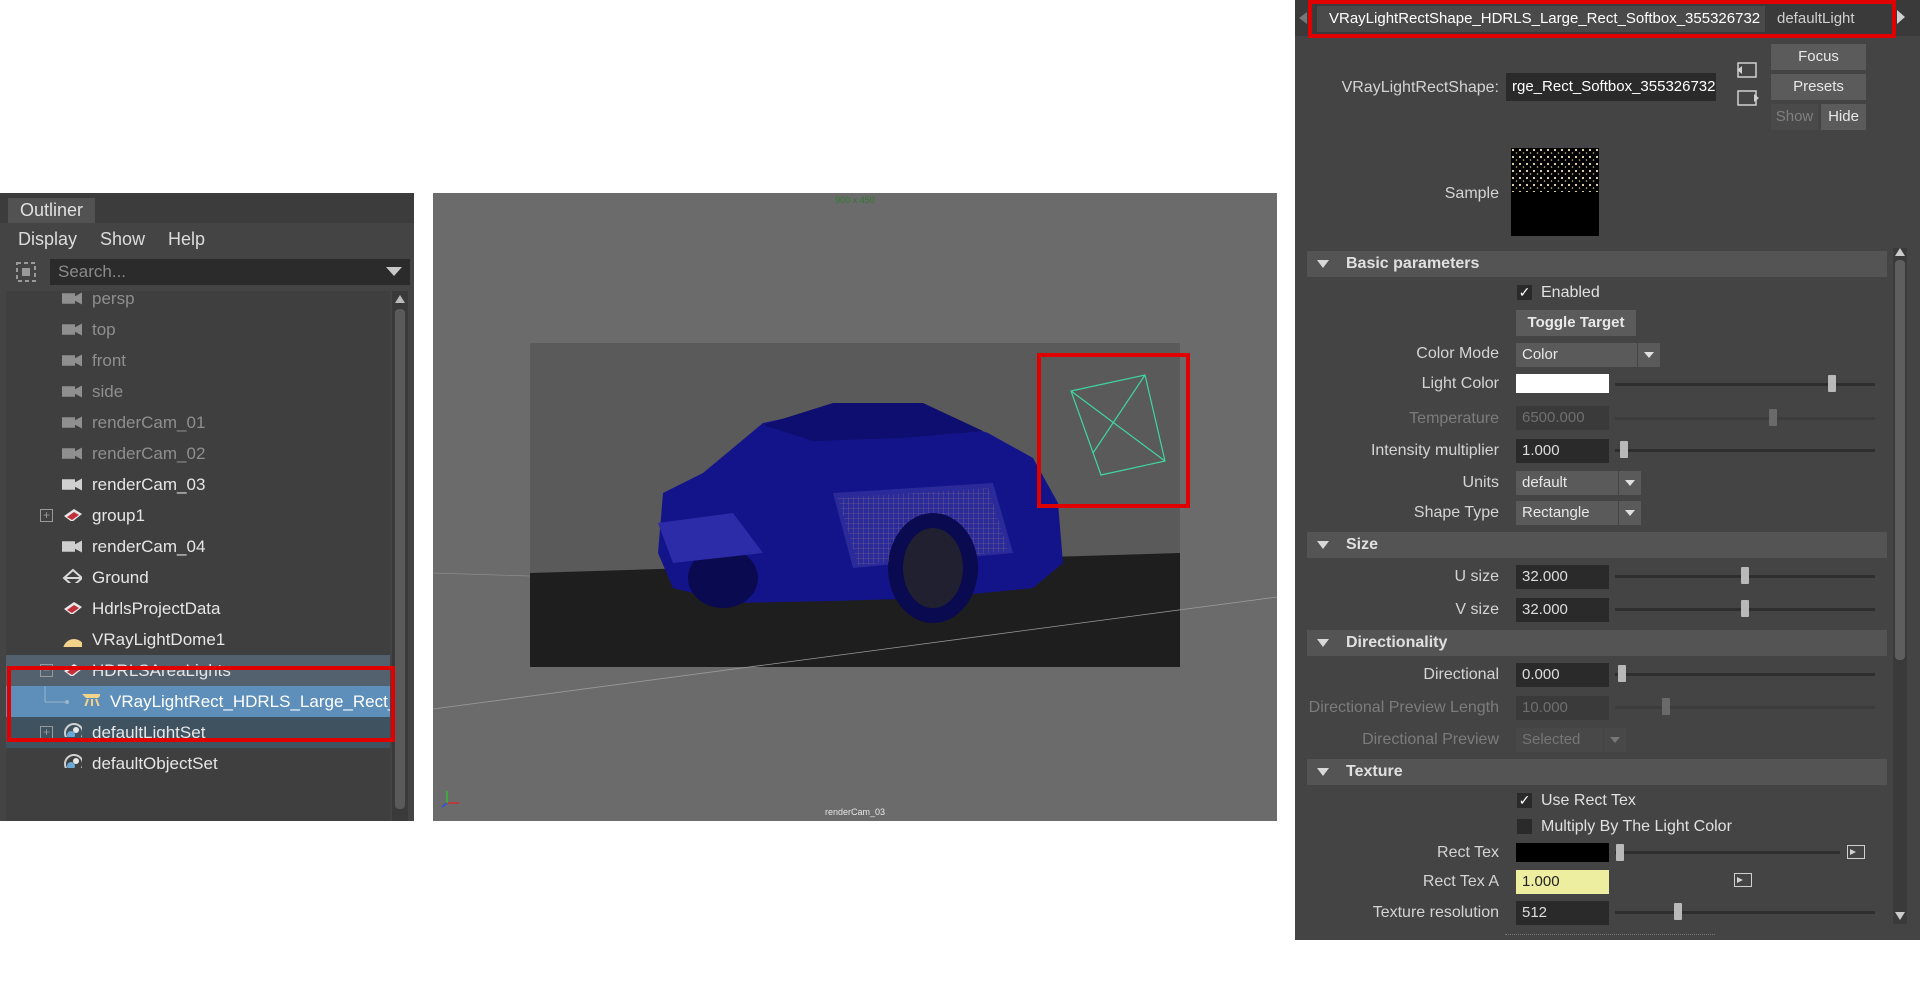 Image resolution: width=1920 pixels, height=981 pixels. I want to click on group-icon, so click(73, 515).